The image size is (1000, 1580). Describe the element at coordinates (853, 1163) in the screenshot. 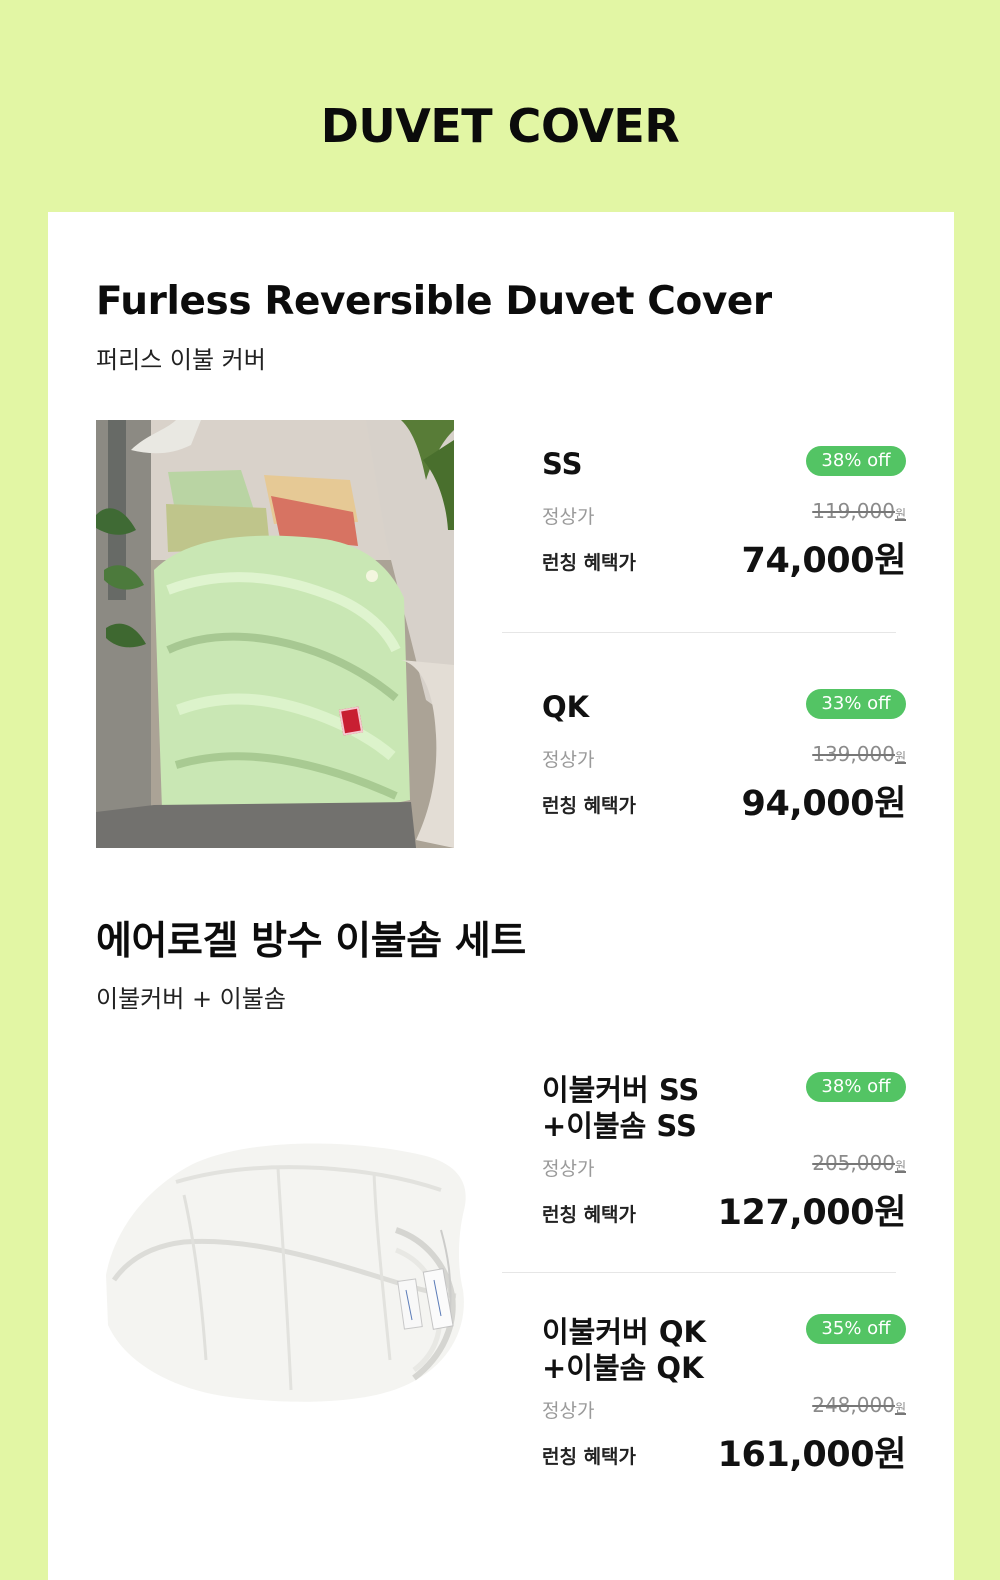

I see `regular-price-value: 205,000` at that location.